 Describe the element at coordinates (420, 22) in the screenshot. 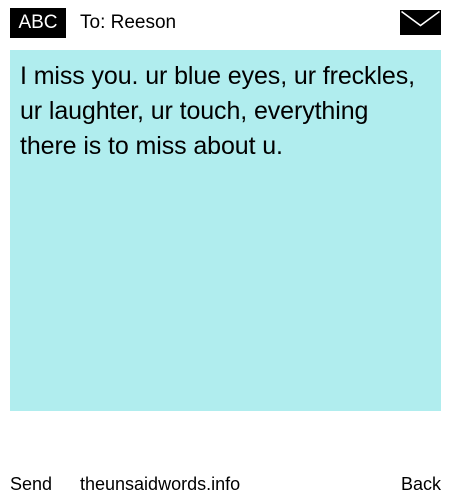

I see `envelope-icon` at that location.